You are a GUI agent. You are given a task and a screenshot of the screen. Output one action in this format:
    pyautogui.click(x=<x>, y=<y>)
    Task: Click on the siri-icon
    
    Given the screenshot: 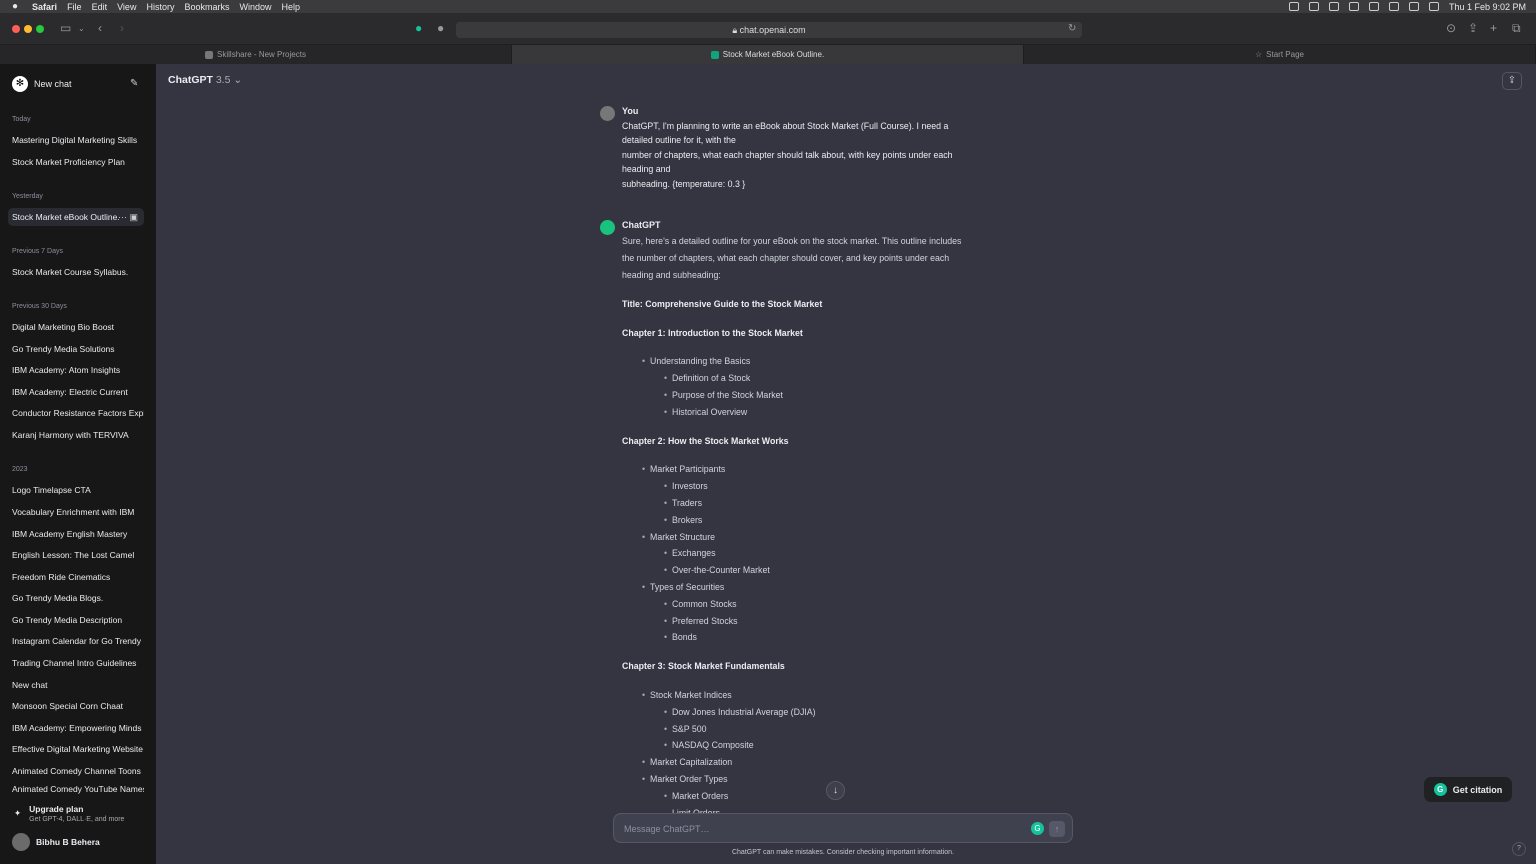 What is the action you would take?
    pyautogui.click(x=1433, y=6)
    